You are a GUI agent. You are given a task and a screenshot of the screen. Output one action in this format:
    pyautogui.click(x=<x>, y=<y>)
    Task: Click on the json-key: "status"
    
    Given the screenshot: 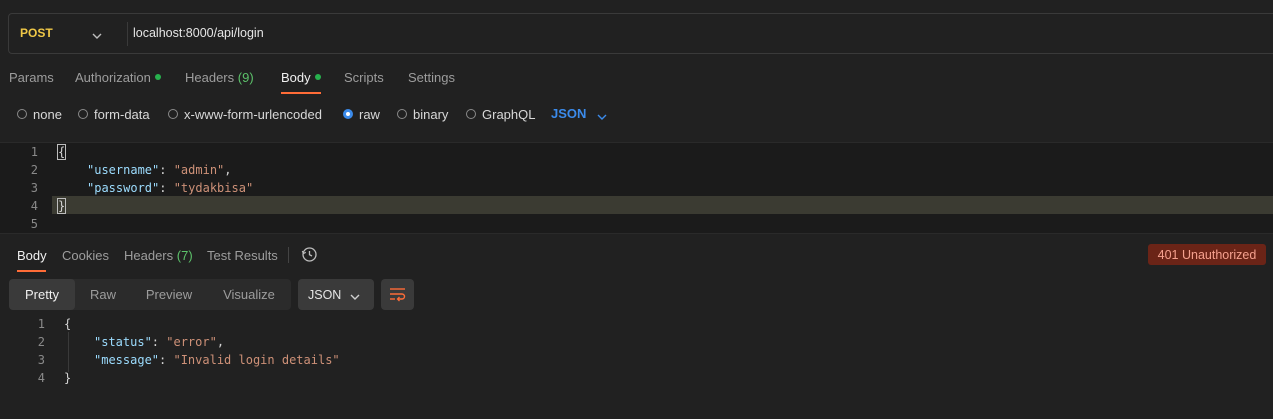 What is the action you would take?
    pyautogui.click(x=123, y=342)
    